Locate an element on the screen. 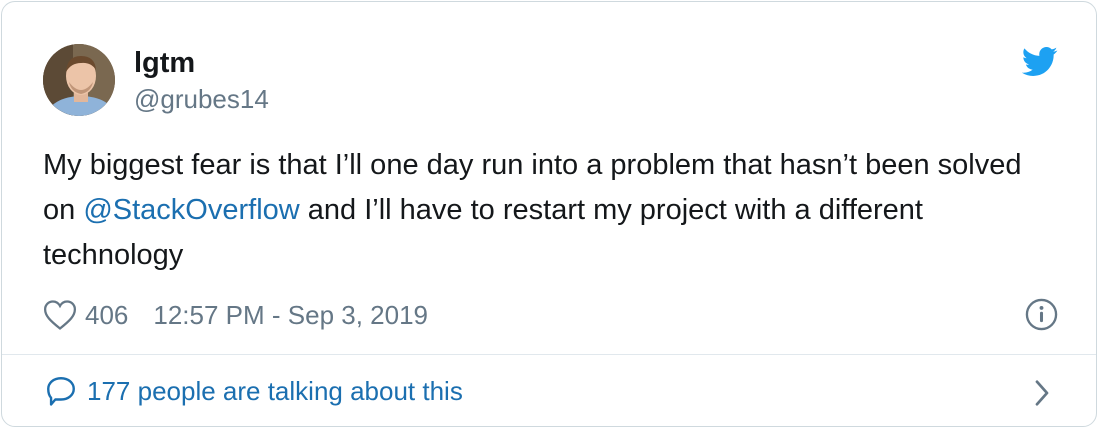 This screenshot has width=1100, height=430. avatar is located at coordinates (79, 80).